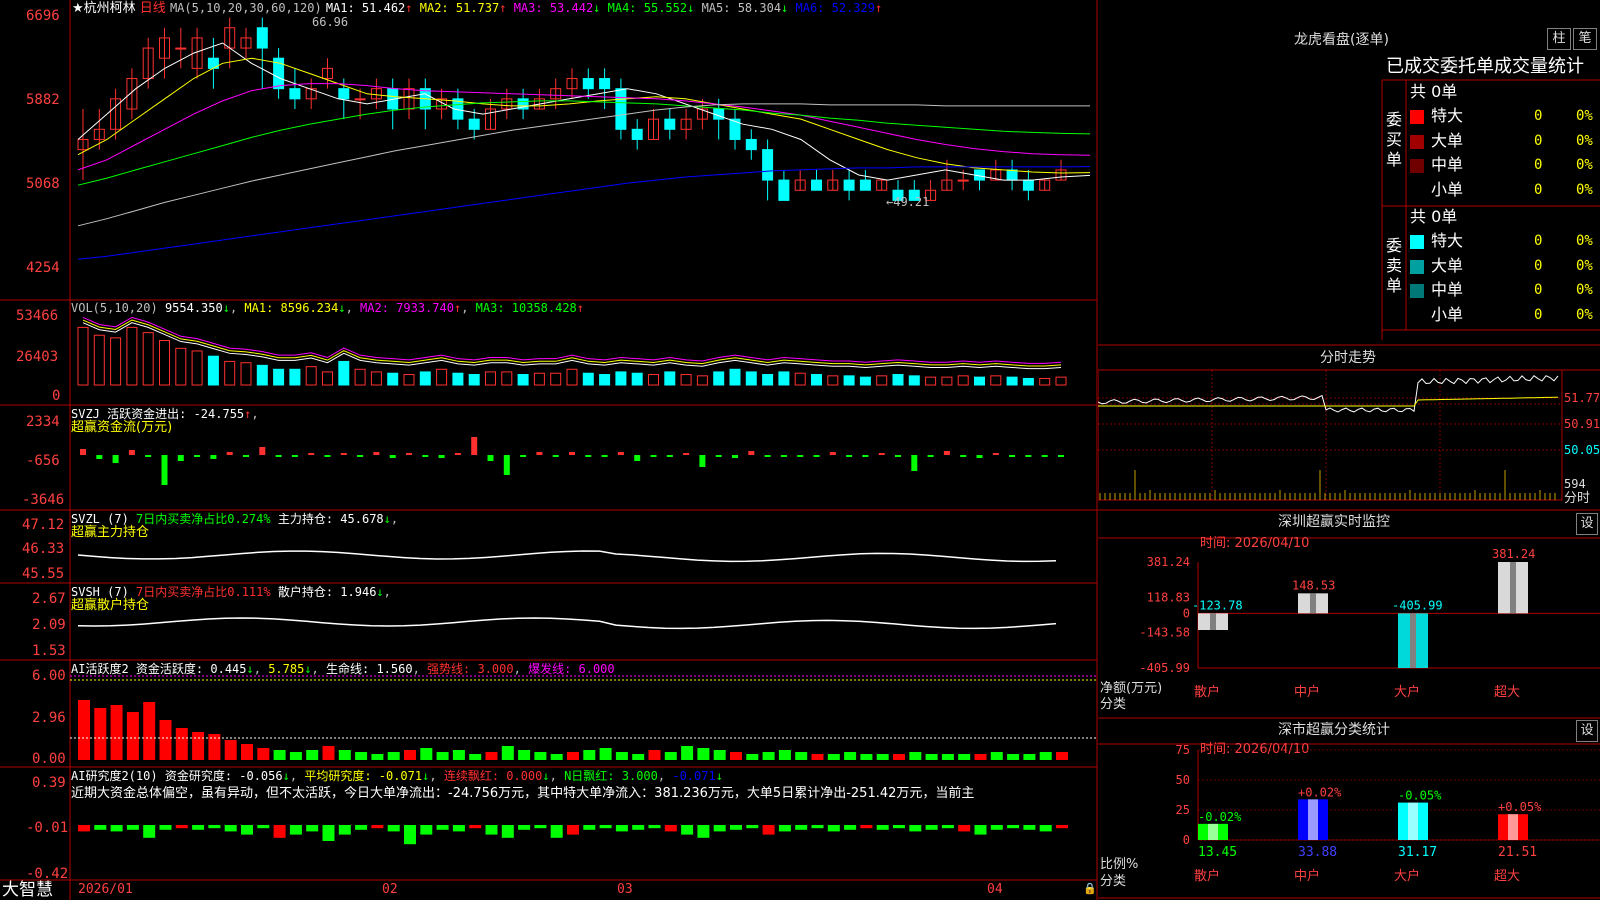 This screenshot has height=900, width=1600. What do you see at coordinates (1349, 440) in the screenshot?
I see `intraday-chart` at bounding box center [1349, 440].